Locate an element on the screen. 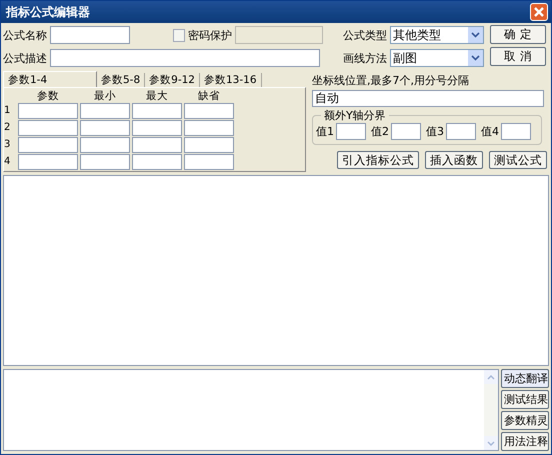 This screenshot has width=552, height=455. value-label: 值3 is located at coordinates (435, 131).